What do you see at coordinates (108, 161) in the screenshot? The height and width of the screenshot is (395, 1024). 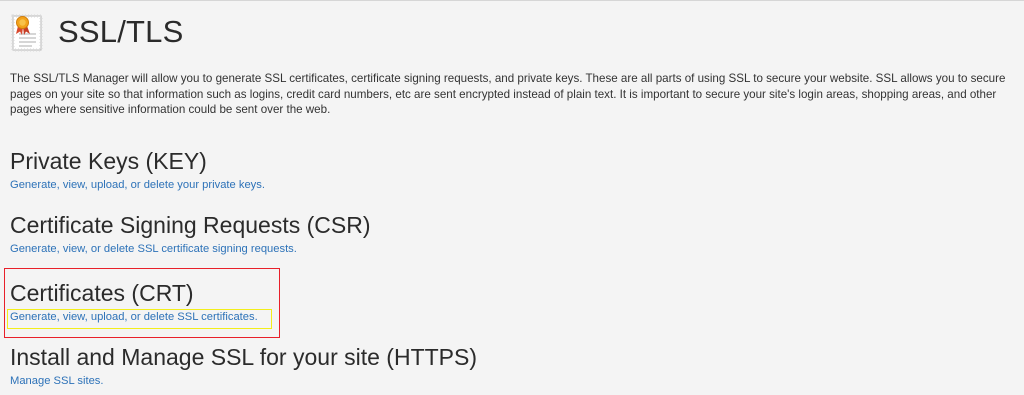 I see `section-heading-private-keys: Private Keys (KEY)` at bounding box center [108, 161].